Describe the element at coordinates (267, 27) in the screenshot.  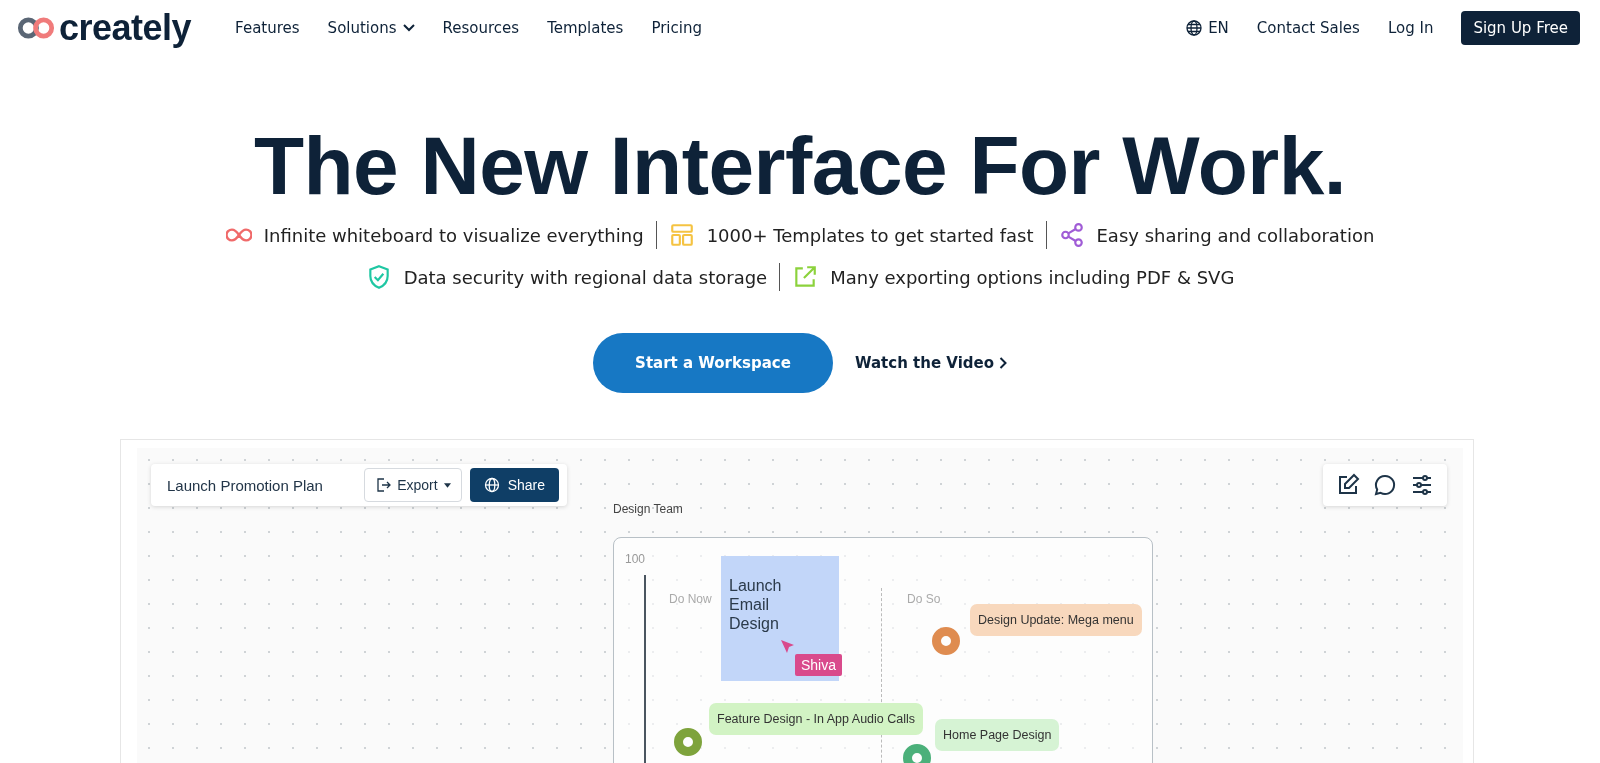
I see `nav-link: Features` at that location.